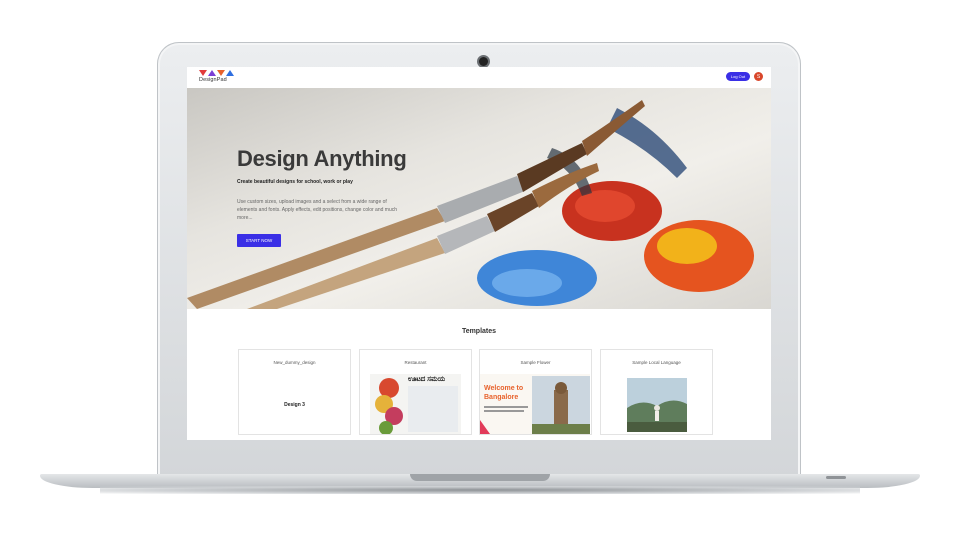  What do you see at coordinates (480, 490) in the screenshot?
I see `laptop-shadow` at bounding box center [480, 490].